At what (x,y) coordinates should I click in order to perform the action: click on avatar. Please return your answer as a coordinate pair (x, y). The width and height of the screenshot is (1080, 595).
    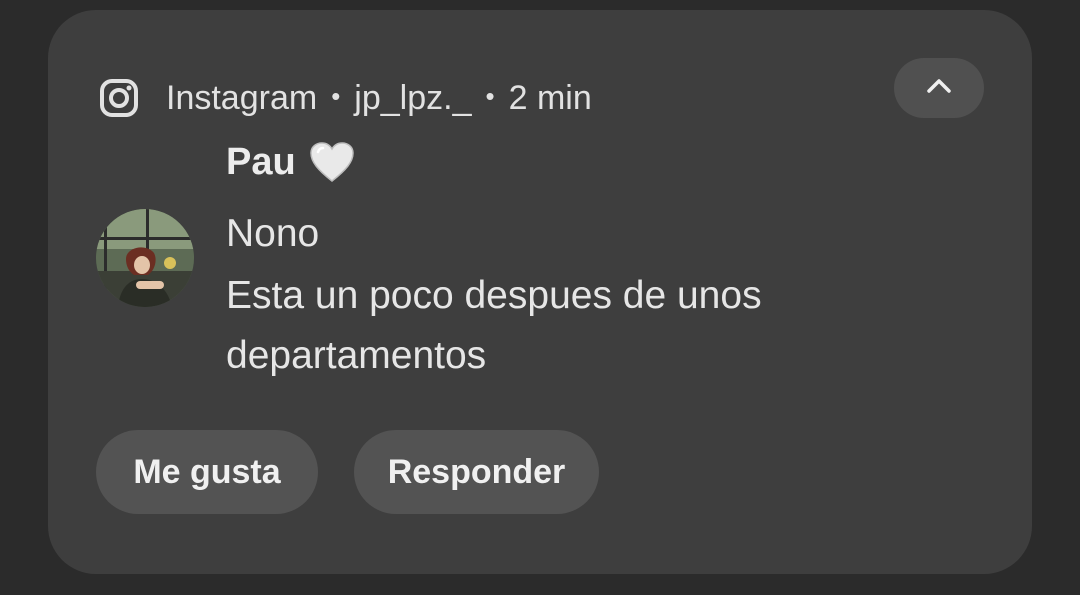
    Looking at the image, I should click on (145, 258).